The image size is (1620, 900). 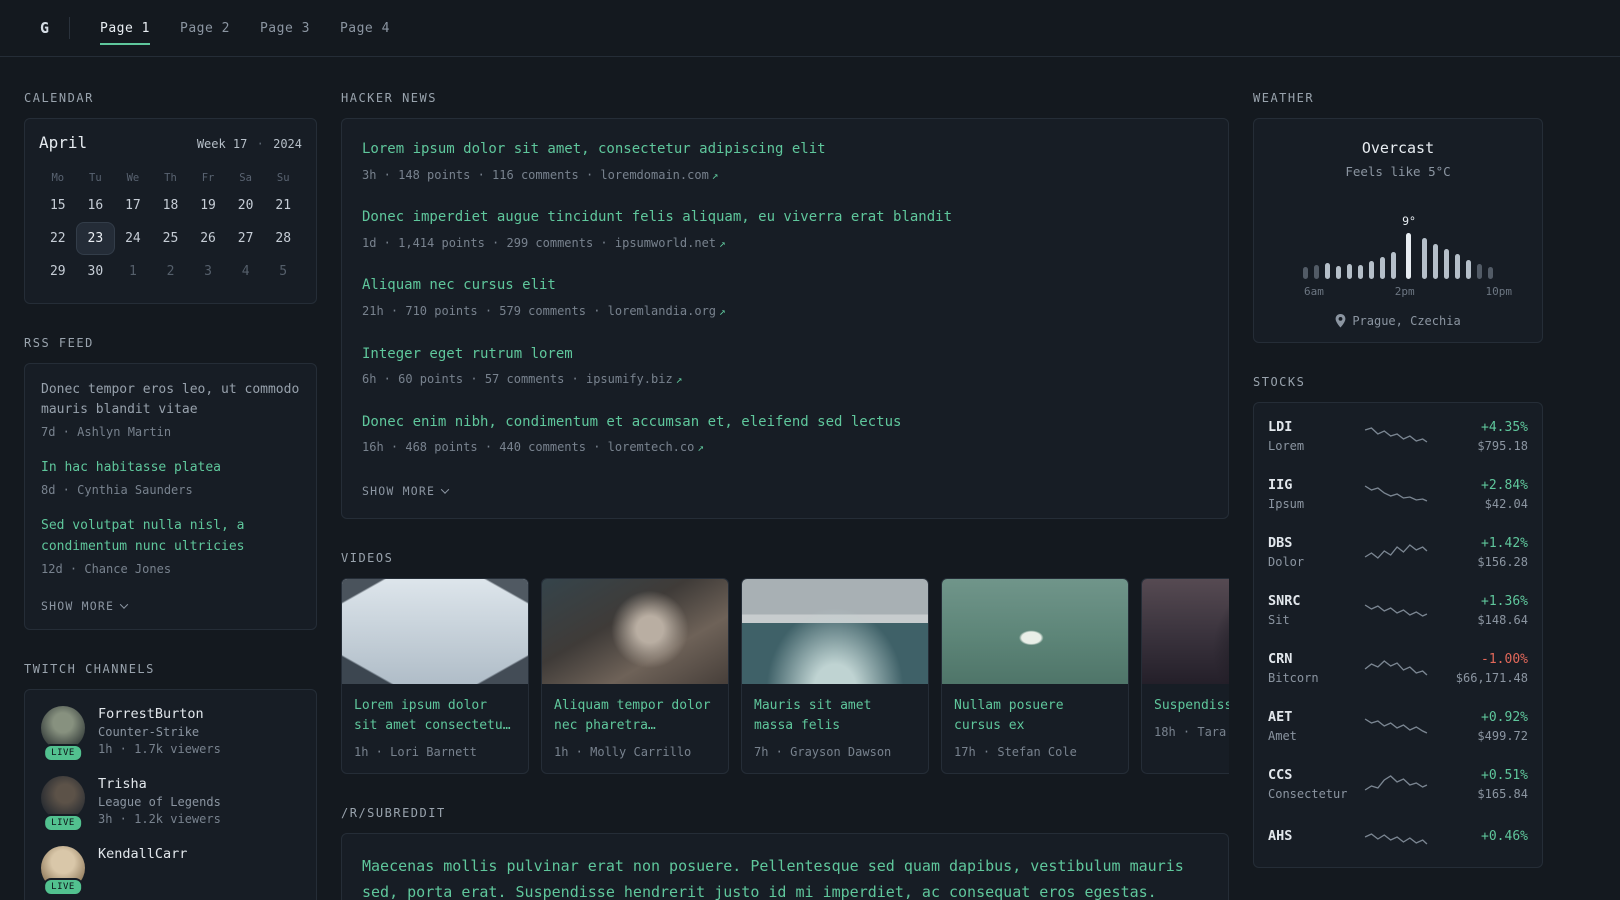 What do you see at coordinates (365, 28) in the screenshot?
I see `page-tab: Page 4` at bounding box center [365, 28].